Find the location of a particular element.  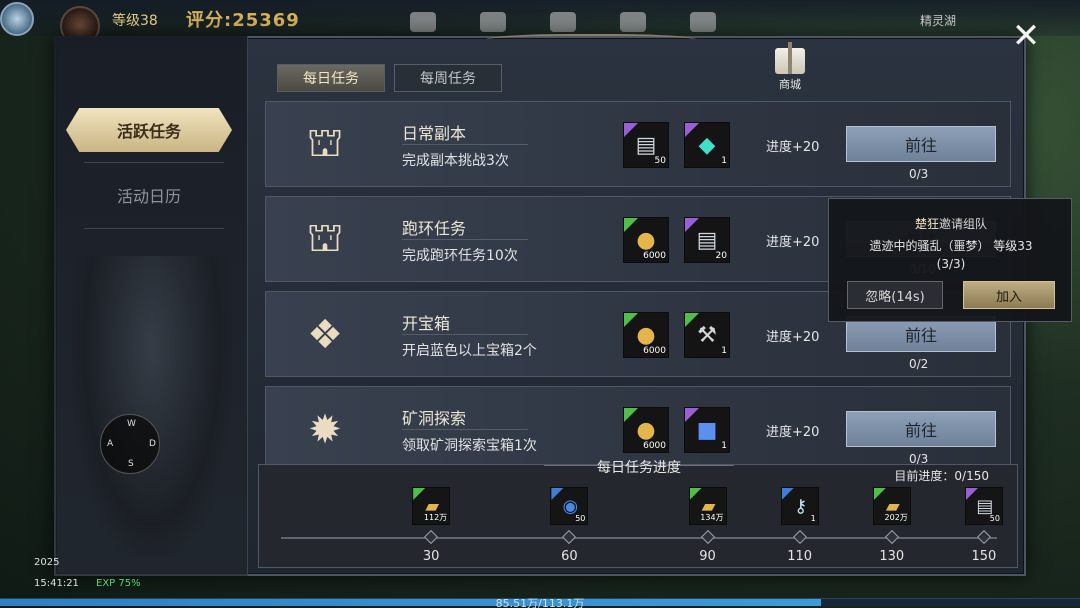

milestone-reward: ▰ 202万 is located at coordinates (891, 506).